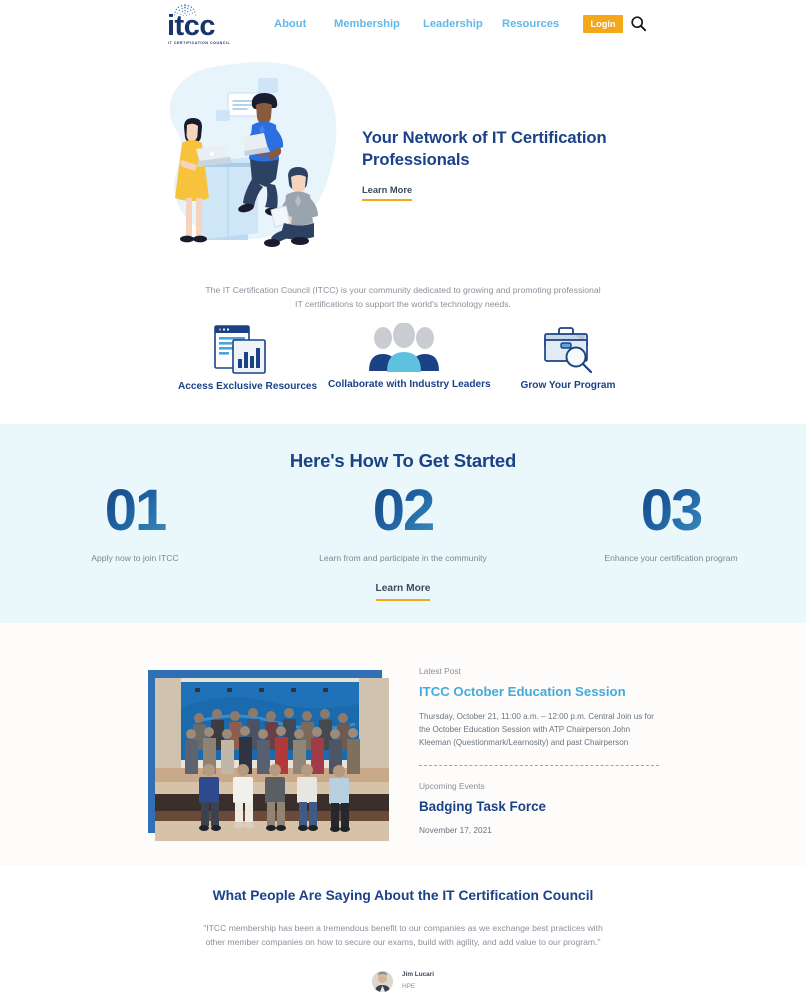 The image size is (806, 1000). What do you see at coordinates (453, 24) in the screenshot?
I see `nav-item-leadership: Leadership` at bounding box center [453, 24].